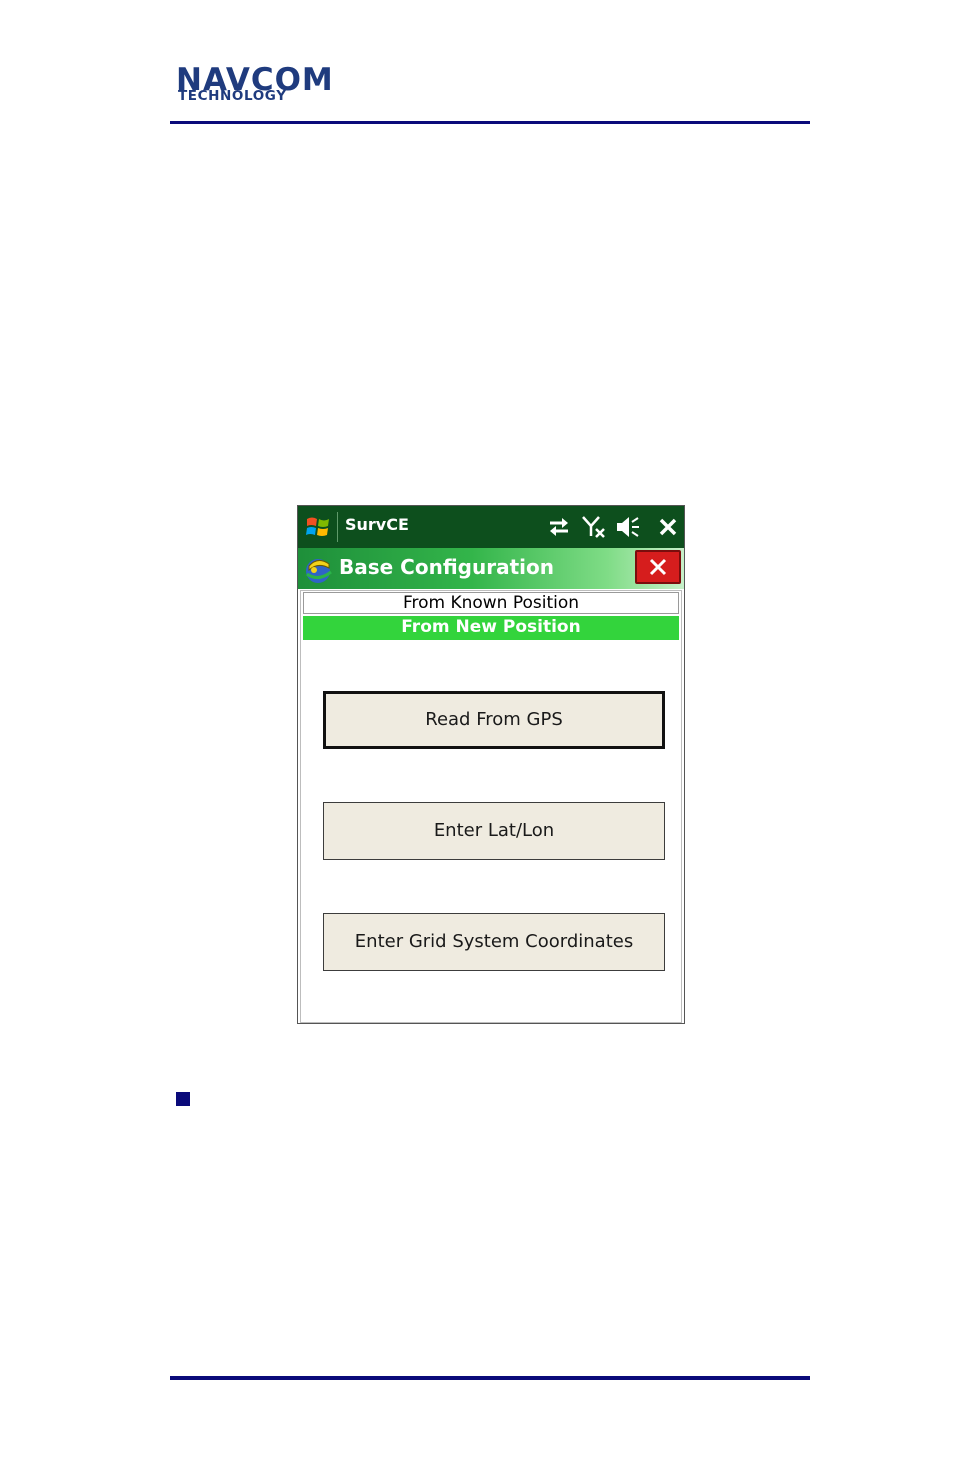  What do you see at coordinates (232, 96) in the screenshot?
I see `logo-subtitle: TECHNOLOGY` at bounding box center [232, 96].